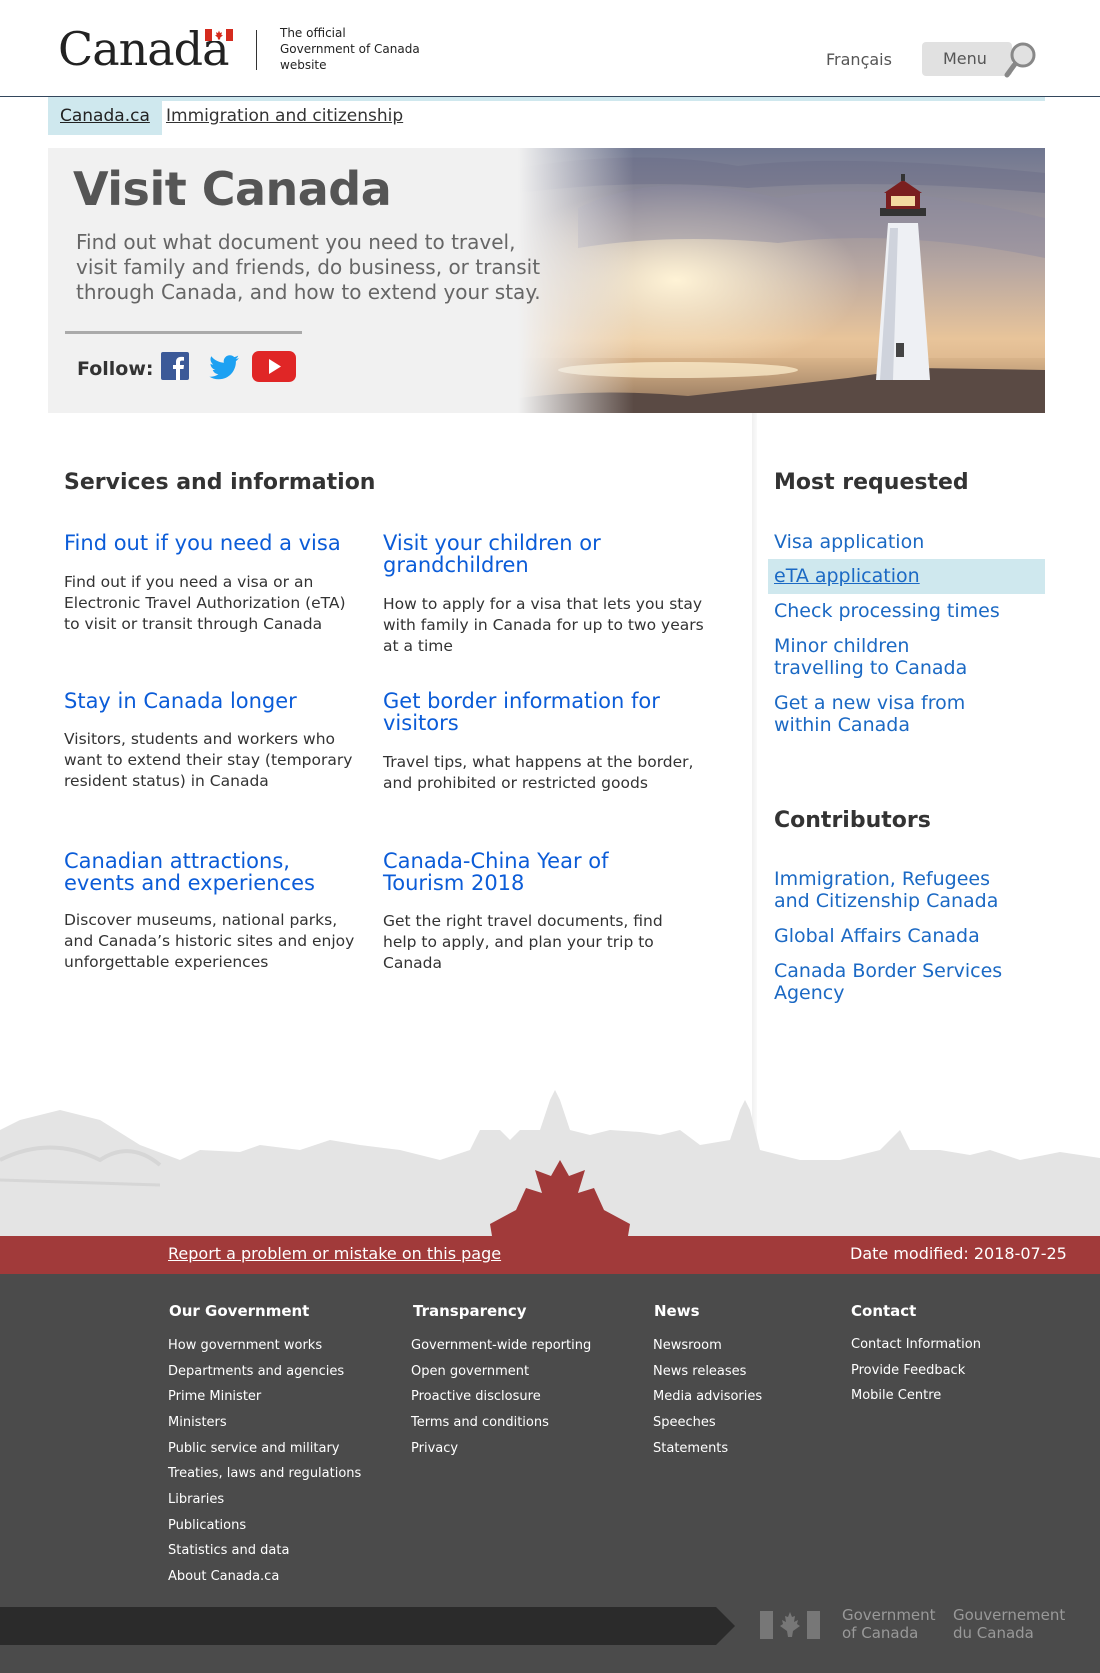 The width and height of the screenshot is (1100, 1673). I want to click on gov-line: Gouvernement, so click(1009, 1615).